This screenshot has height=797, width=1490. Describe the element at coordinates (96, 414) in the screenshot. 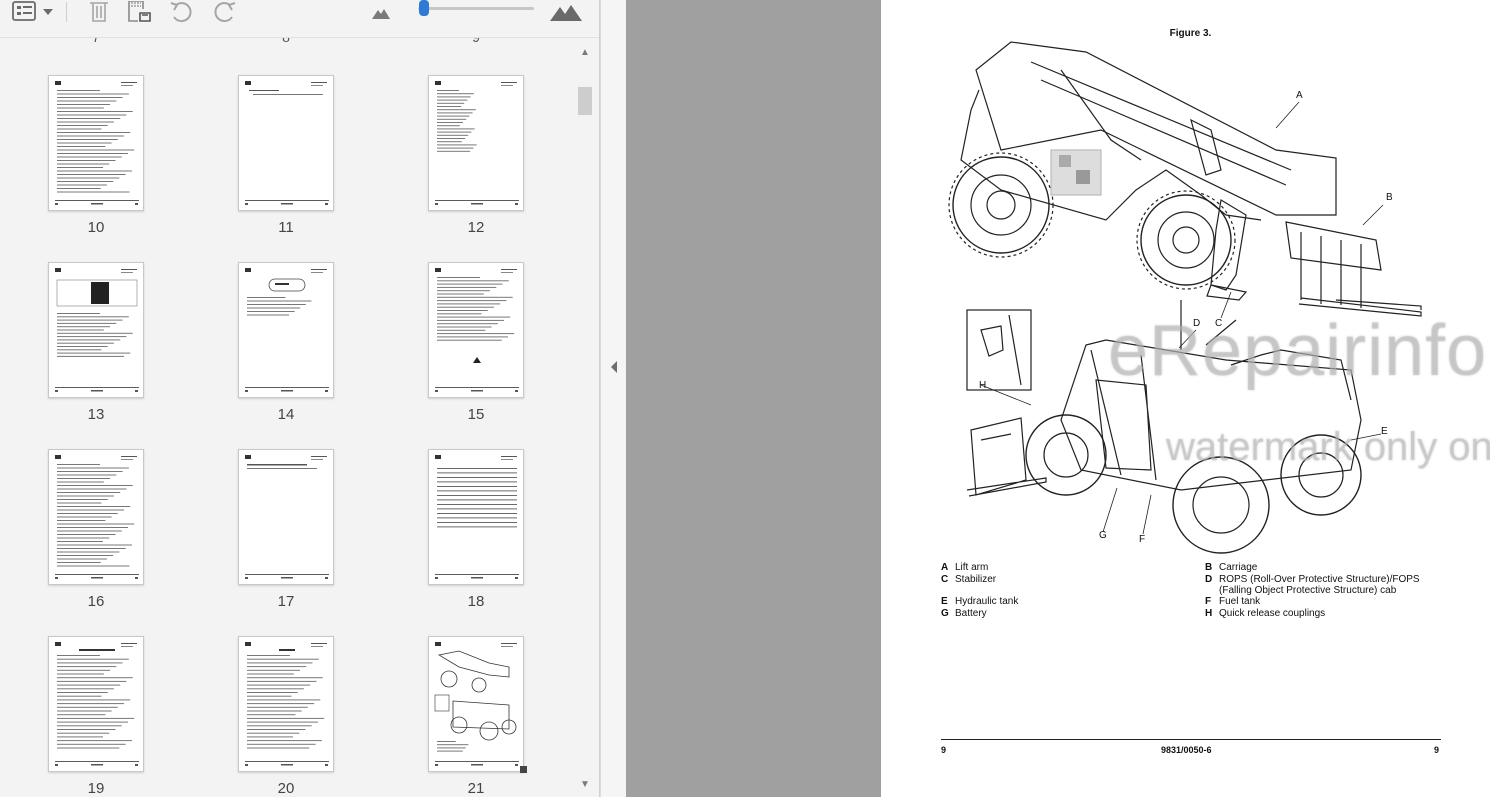

I see `page-number-label: 13` at that location.